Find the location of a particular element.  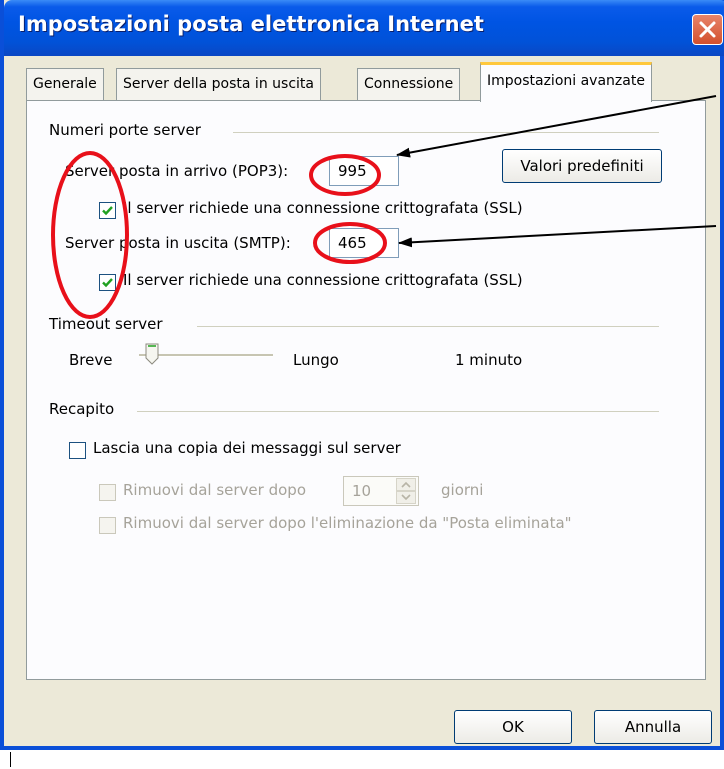

timeout-long-label: Lungo is located at coordinates (316, 360).